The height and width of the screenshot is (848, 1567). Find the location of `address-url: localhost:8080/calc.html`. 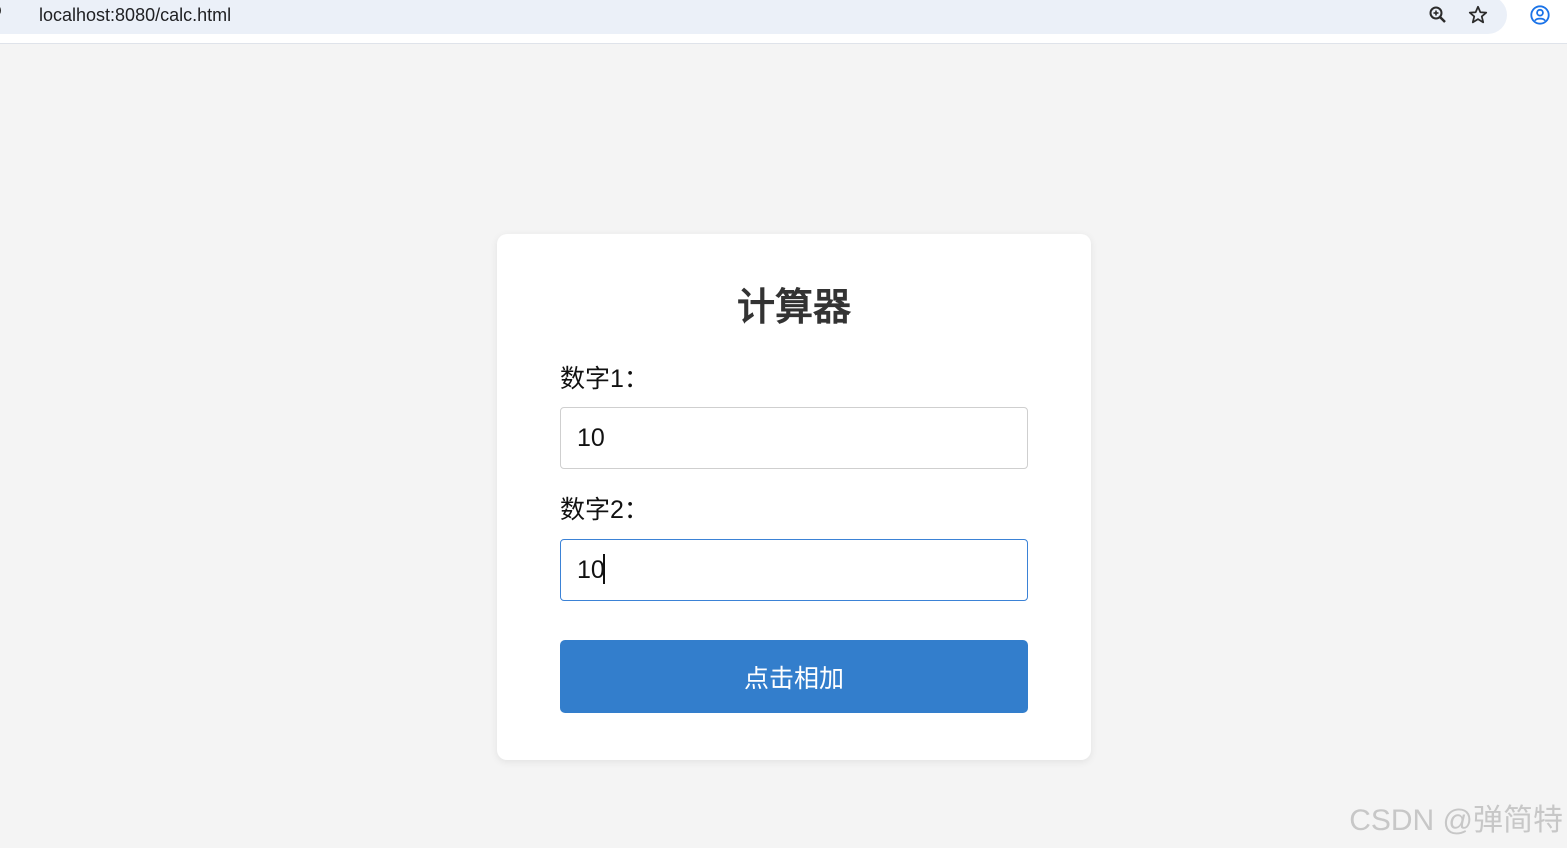

address-url: localhost:8080/calc.html is located at coordinates (135, 15).